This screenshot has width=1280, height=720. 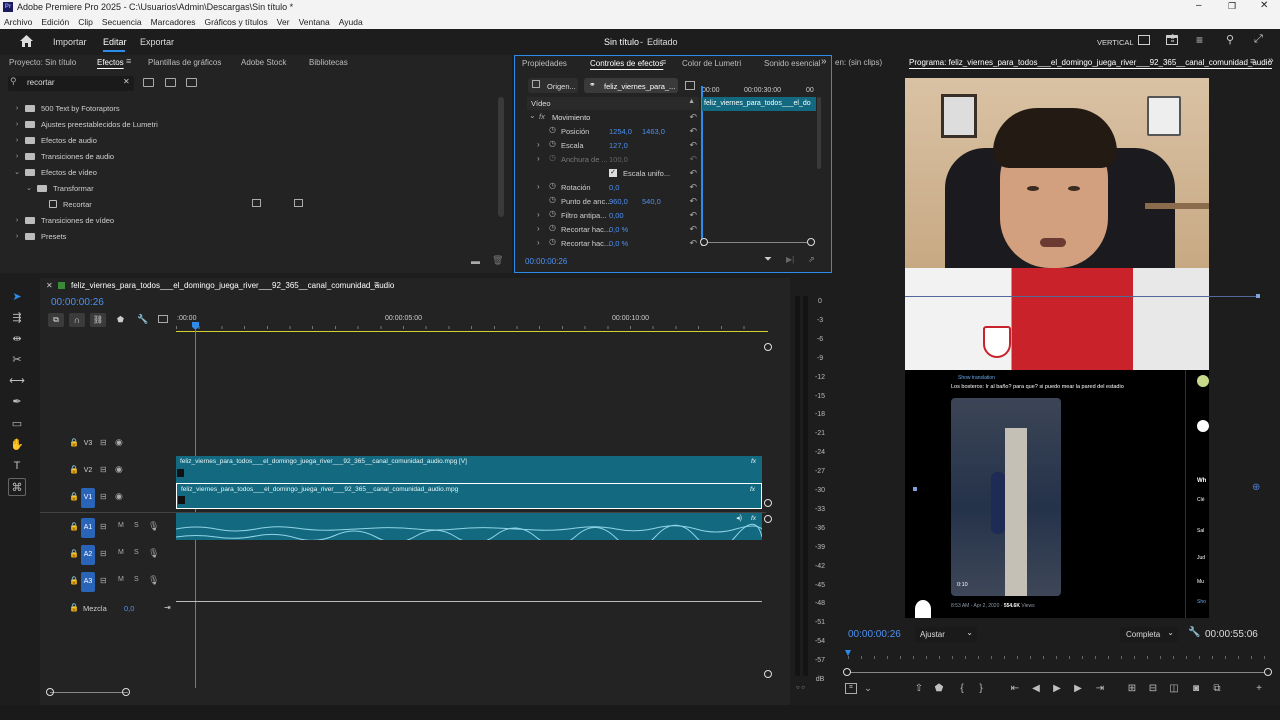 I want to click on more-tabs-icon: », so click(x=1271, y=60).